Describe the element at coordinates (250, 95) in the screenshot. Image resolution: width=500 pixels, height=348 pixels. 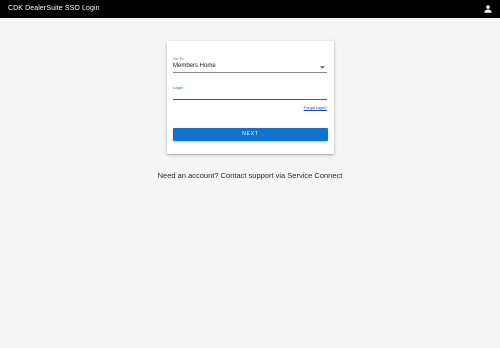
I see `login-input` at that location.